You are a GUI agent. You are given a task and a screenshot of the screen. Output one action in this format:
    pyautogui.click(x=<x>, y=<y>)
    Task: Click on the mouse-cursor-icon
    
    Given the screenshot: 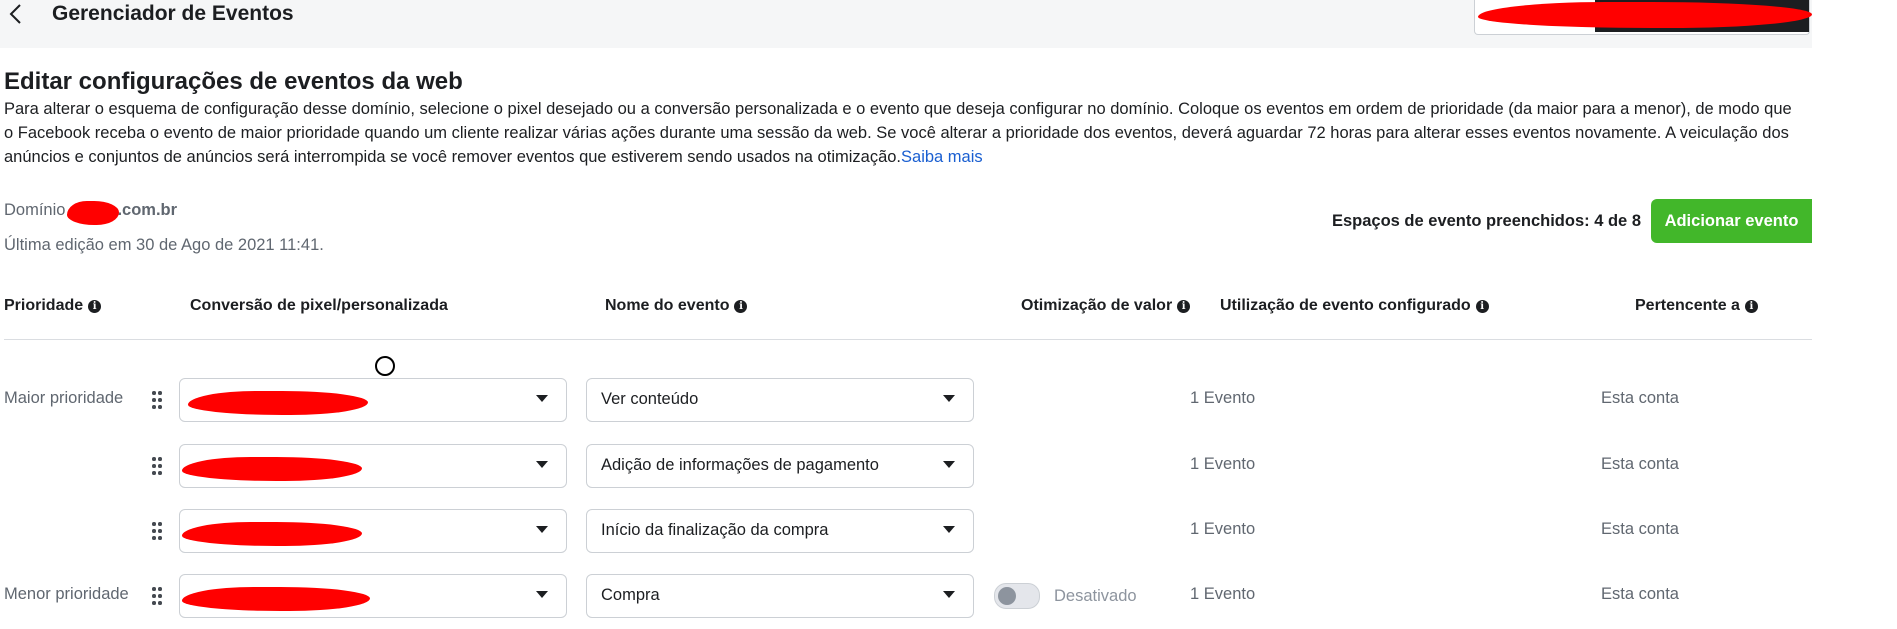 What is the action you would take?
    pyautogui.click(x=385, y=366)
    